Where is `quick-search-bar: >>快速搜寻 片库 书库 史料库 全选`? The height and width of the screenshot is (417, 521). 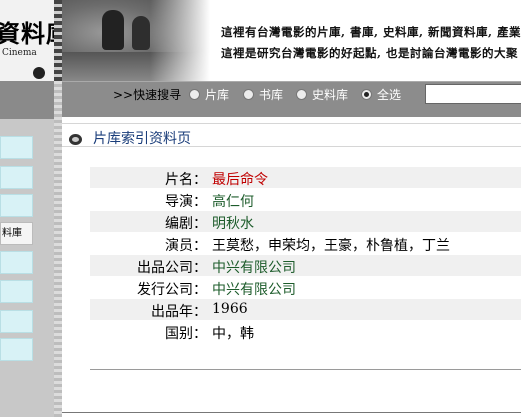 quick-search-bar: >>快速搜寻 片库 书库 史料库 全选 is located at coordinates (291, 99).